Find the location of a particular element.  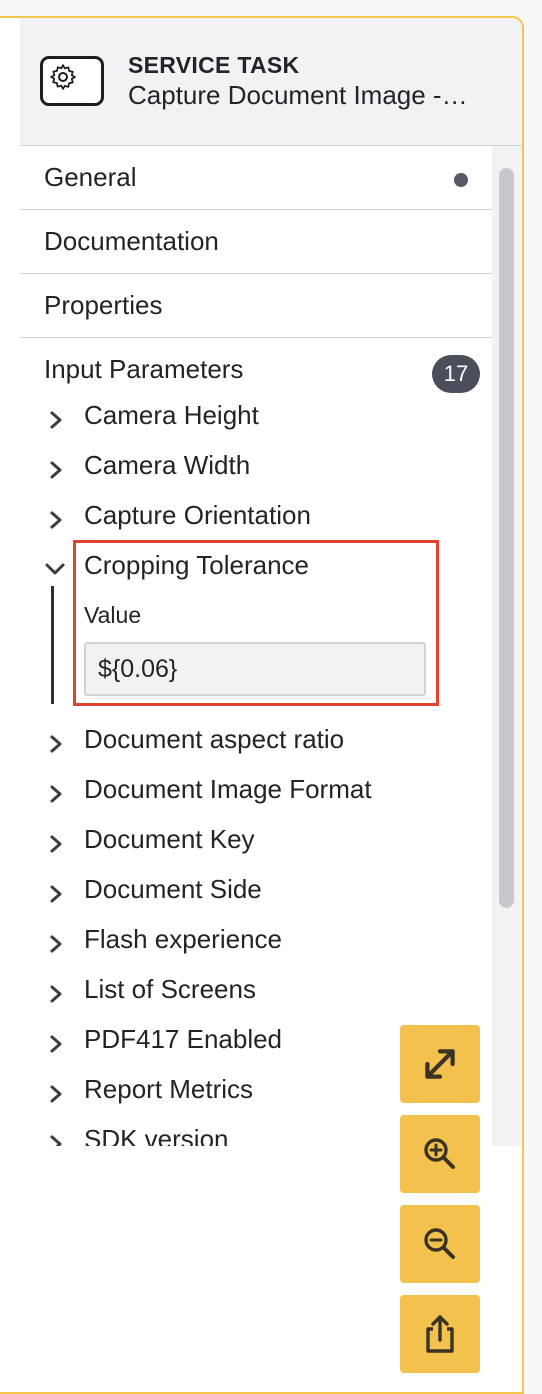

group-general: General is located at coordinates (256, 178).